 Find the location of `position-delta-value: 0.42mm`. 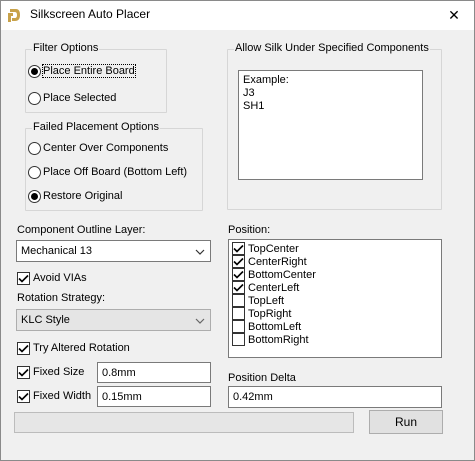

position-delta-value: 0.42mm is located at coordinates (253, 397).